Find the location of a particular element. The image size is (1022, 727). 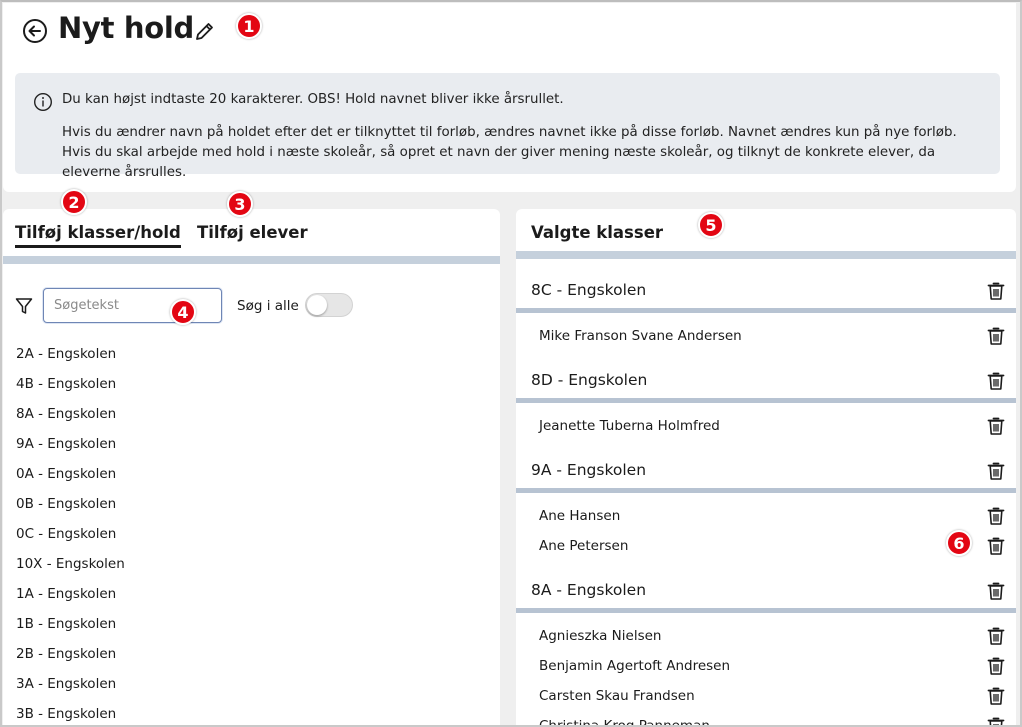

toggle-knob is located at coordinates (317, 305).